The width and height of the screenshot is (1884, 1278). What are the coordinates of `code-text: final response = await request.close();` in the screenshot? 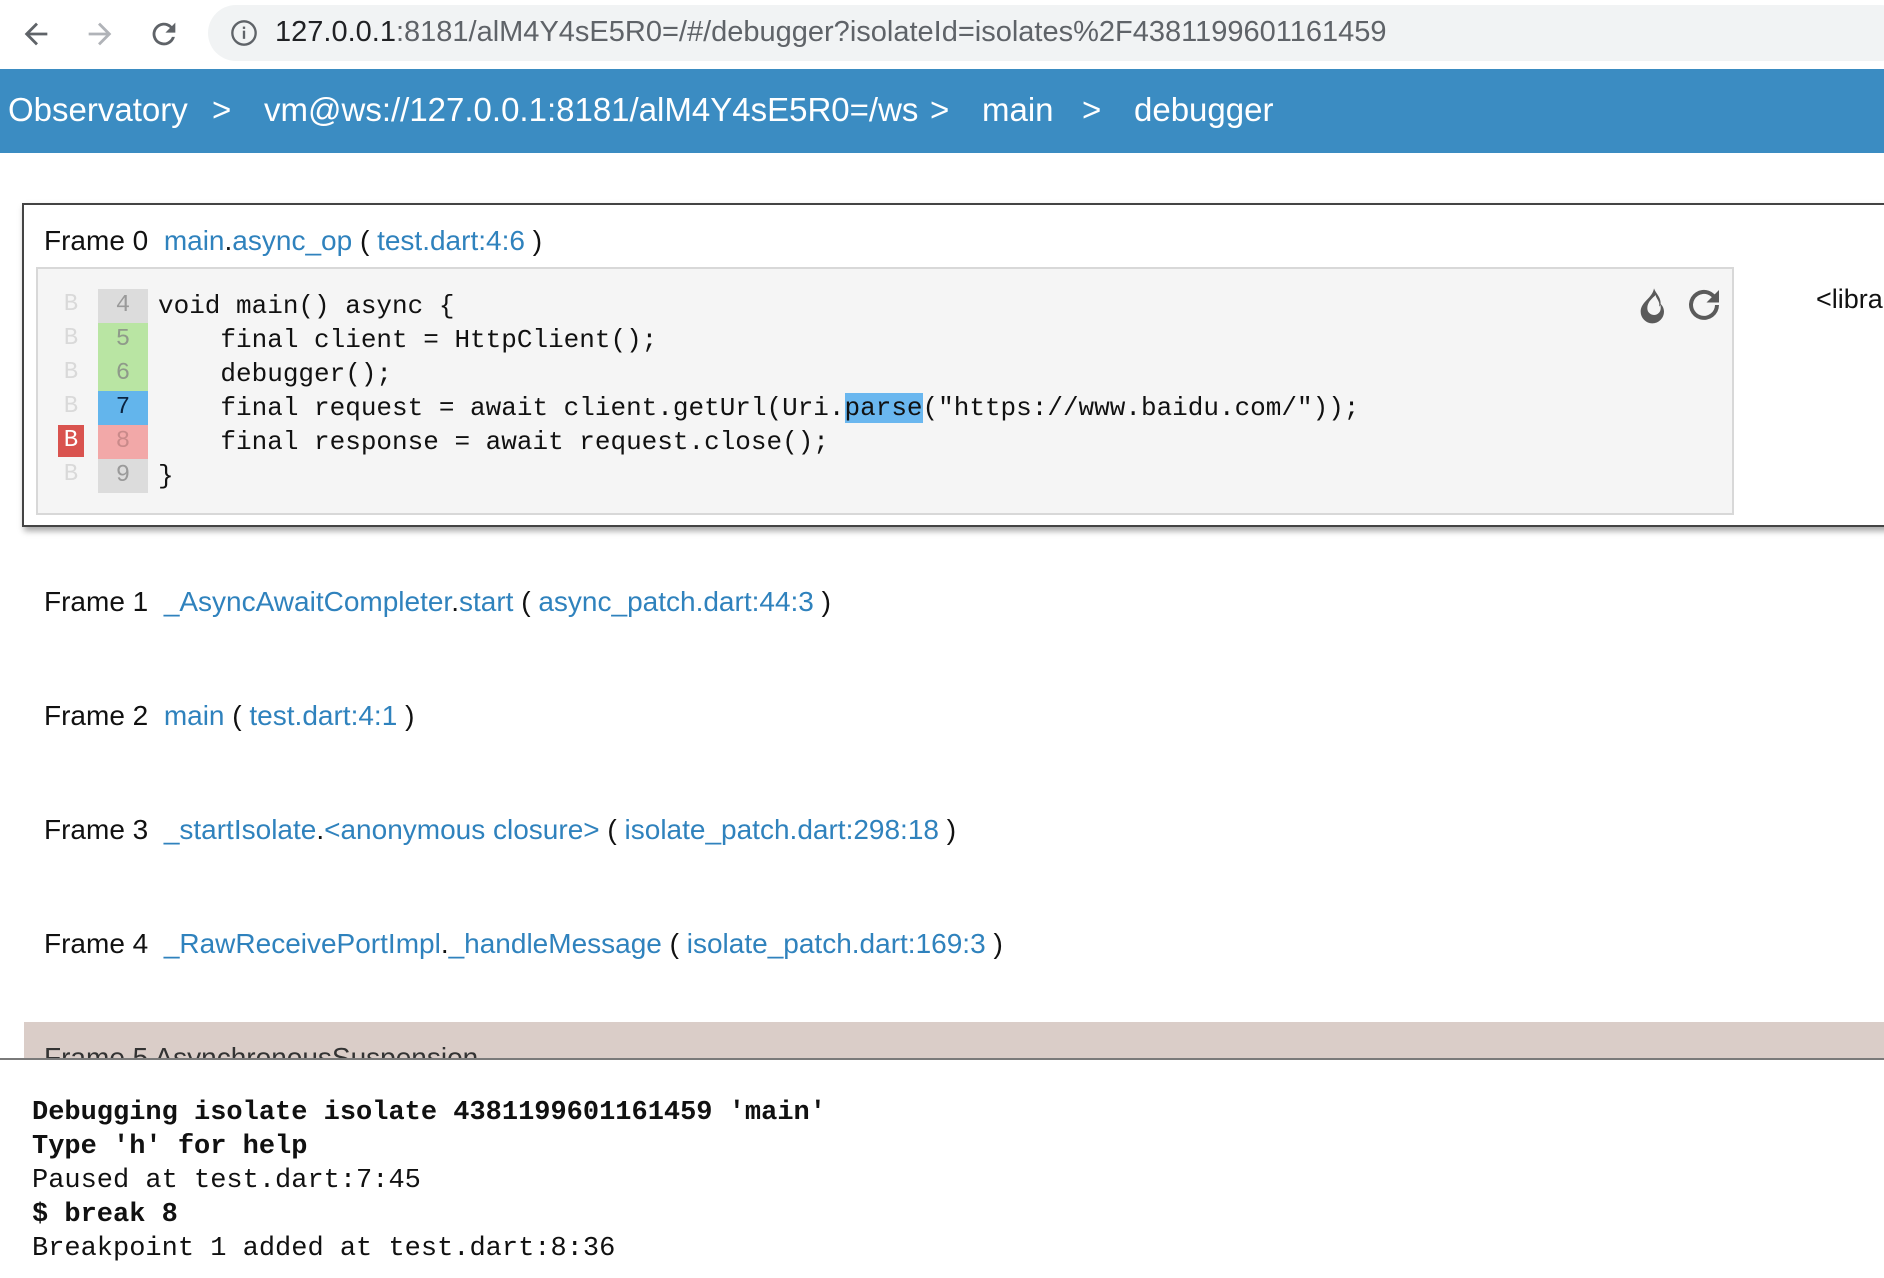 It's located at (493, 442).